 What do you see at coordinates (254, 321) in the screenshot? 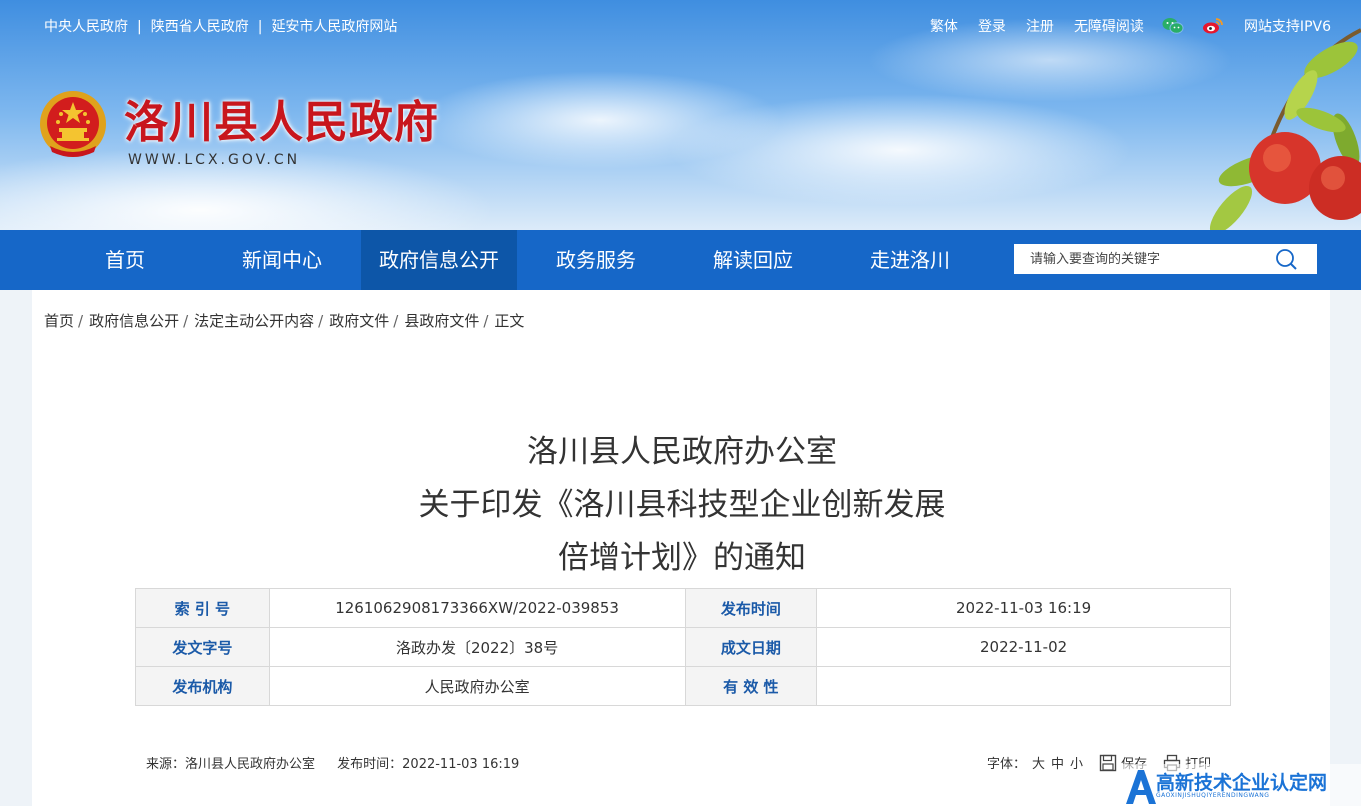
I see `breadcrumb-statutory: 法定主动公开内容` at bounding box center [254, 321].